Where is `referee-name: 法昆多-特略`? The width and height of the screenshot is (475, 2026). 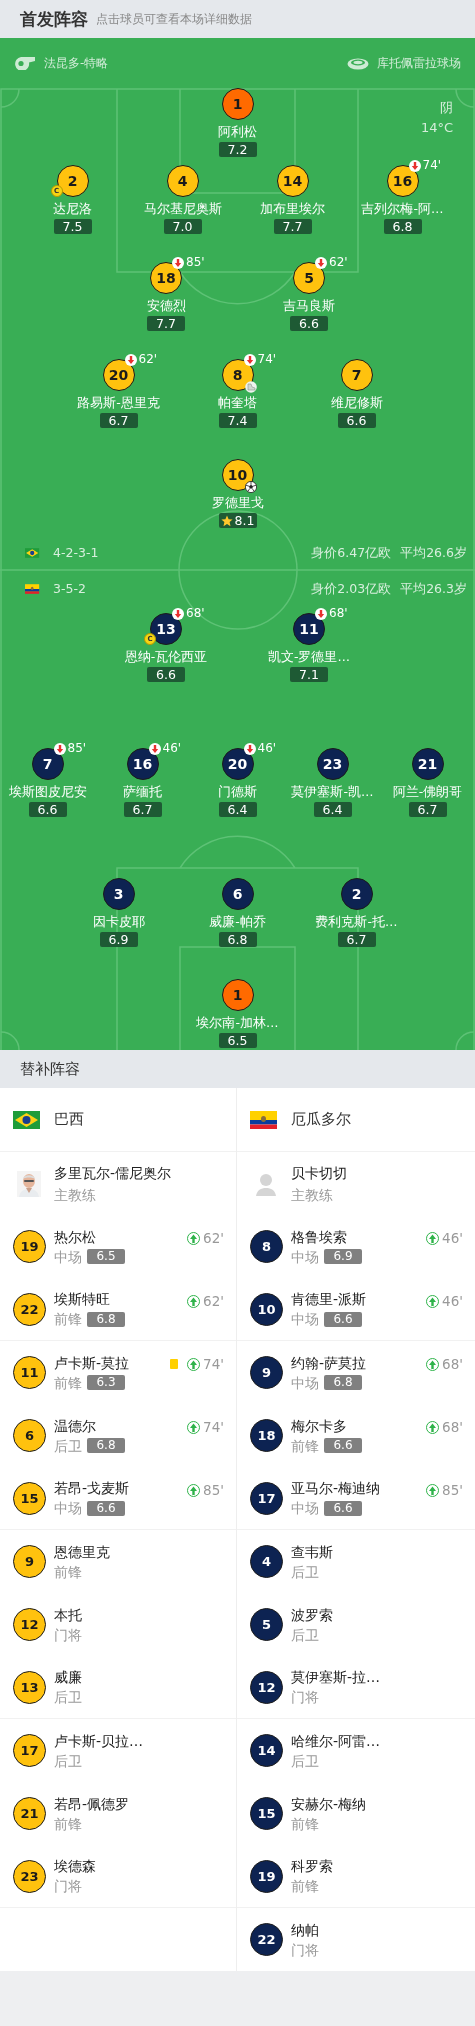
referee-name: 法昆多-特略 is located at coordinates (76, 63).